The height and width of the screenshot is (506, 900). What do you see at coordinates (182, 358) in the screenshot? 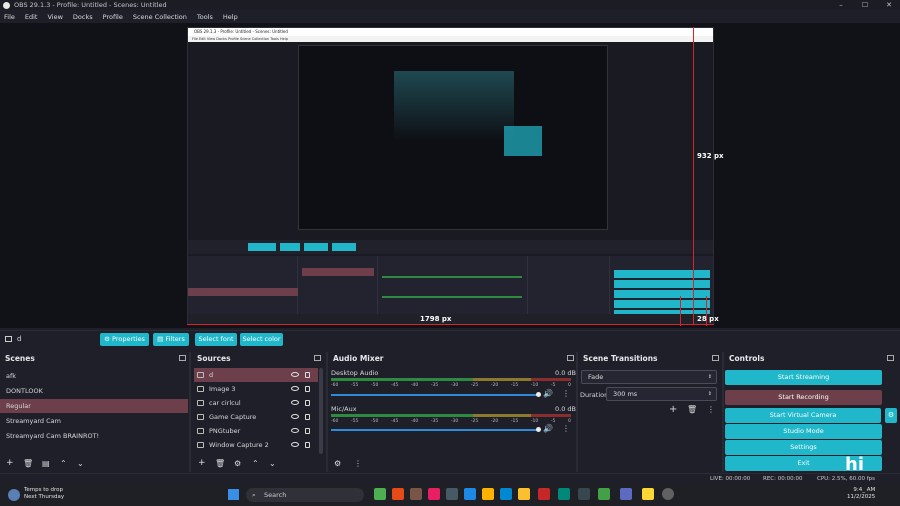
I see `scenes-dock-float-icon` at bounding box center [182, 358].